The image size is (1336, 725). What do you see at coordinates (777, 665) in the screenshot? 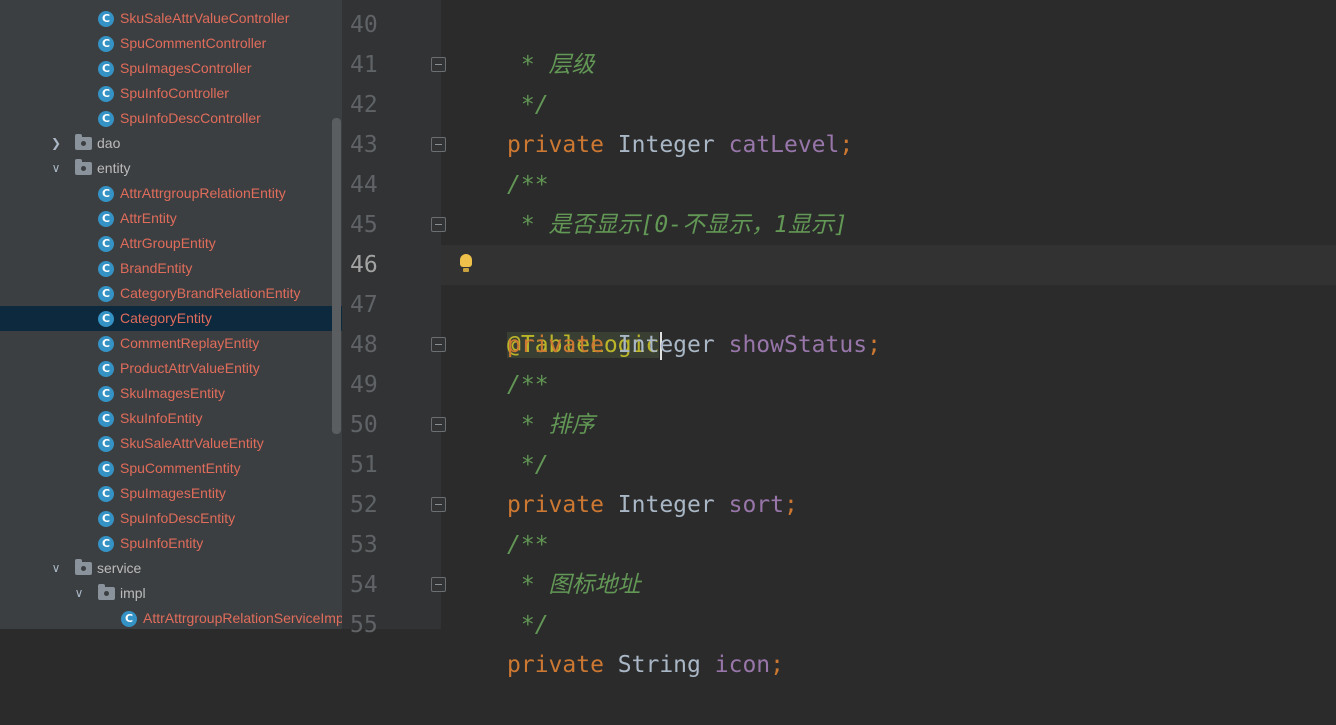
I see `semicolon-token: ;` at bounding box center [777, 665].